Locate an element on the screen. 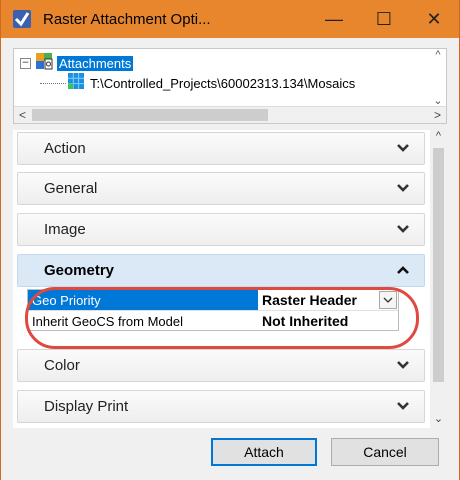 The image size is (460, 480). property-value: Raster Header is located at coordinates (318, 300).